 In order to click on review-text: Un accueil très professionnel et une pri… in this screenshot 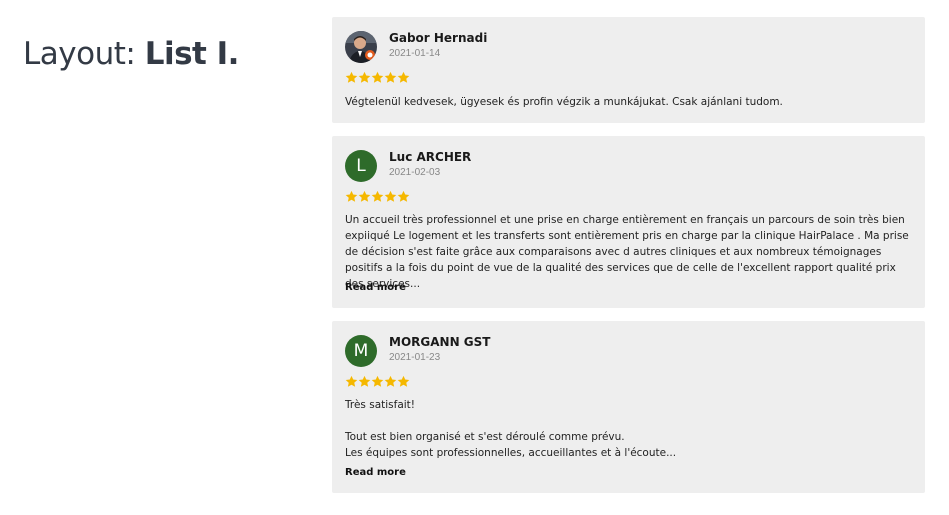, I will do `click(630, 252)`.